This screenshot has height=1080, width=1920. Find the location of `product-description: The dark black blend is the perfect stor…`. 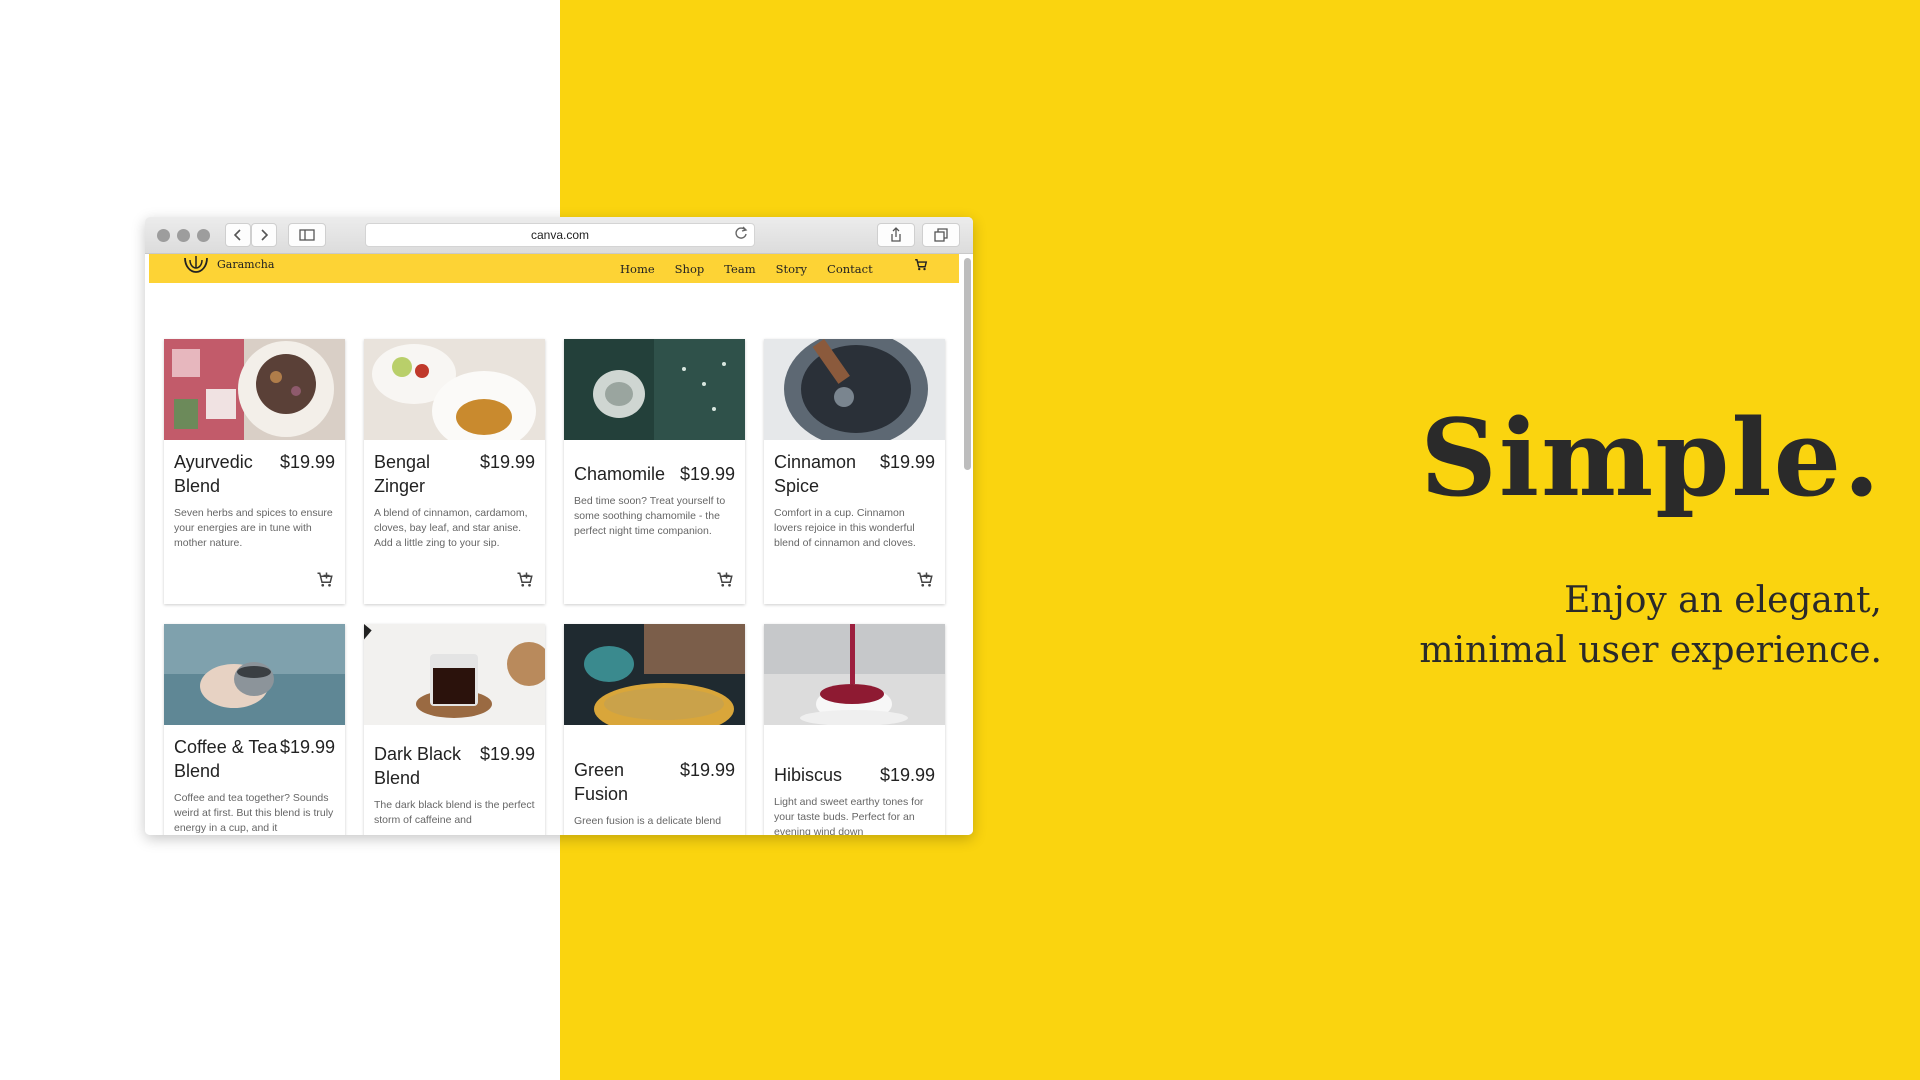

product-description: The dark black blend is the perfect stor… is located at coordinates (454, 812).